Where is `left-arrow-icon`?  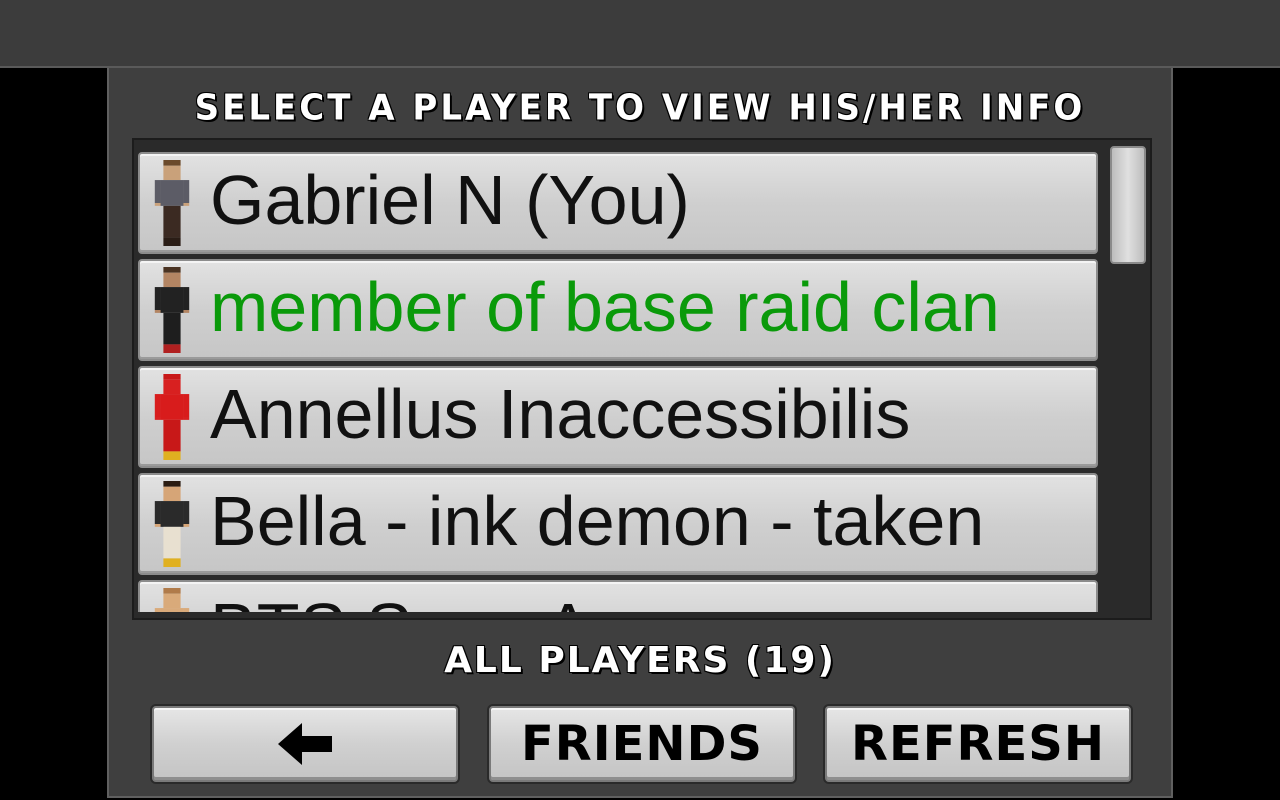
left-arrow-icon is located at coordinates (305, 744).